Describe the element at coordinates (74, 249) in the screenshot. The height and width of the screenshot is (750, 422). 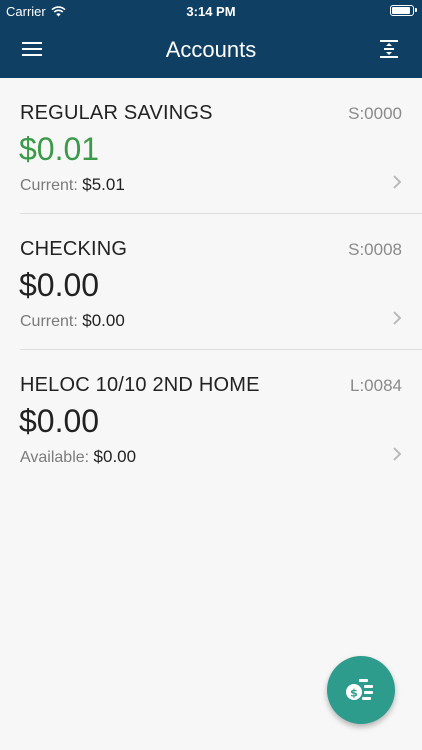
I see `account-name: CHECKING` at that location.